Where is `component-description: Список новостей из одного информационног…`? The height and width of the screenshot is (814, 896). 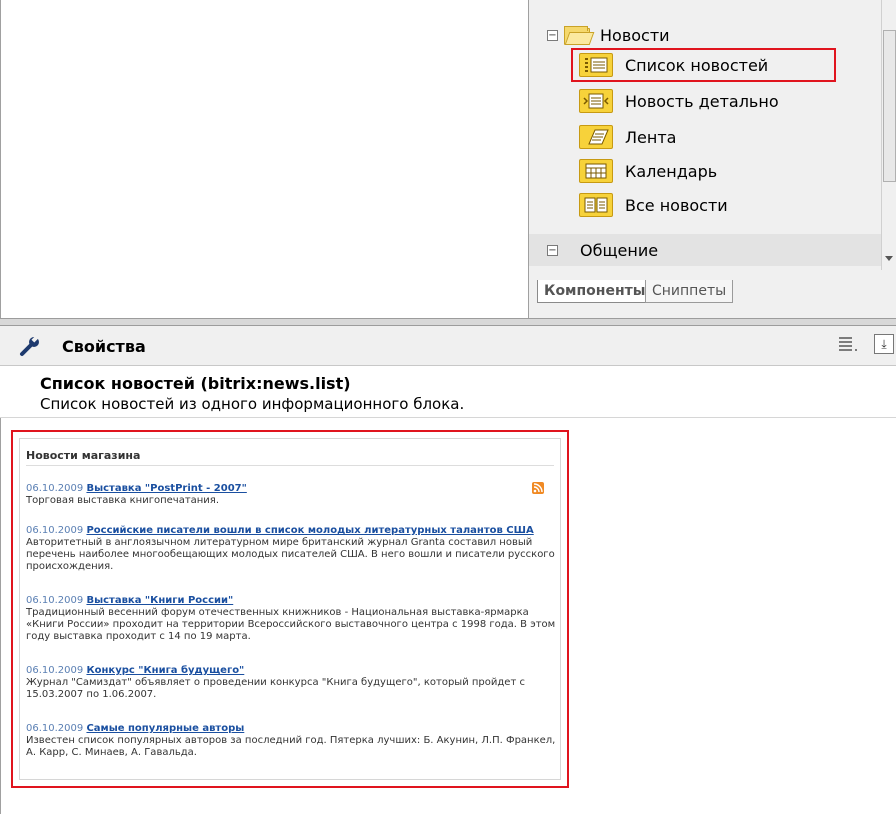 component-description: Список новостей из одного информационног… is located at coordinates (252, 404).